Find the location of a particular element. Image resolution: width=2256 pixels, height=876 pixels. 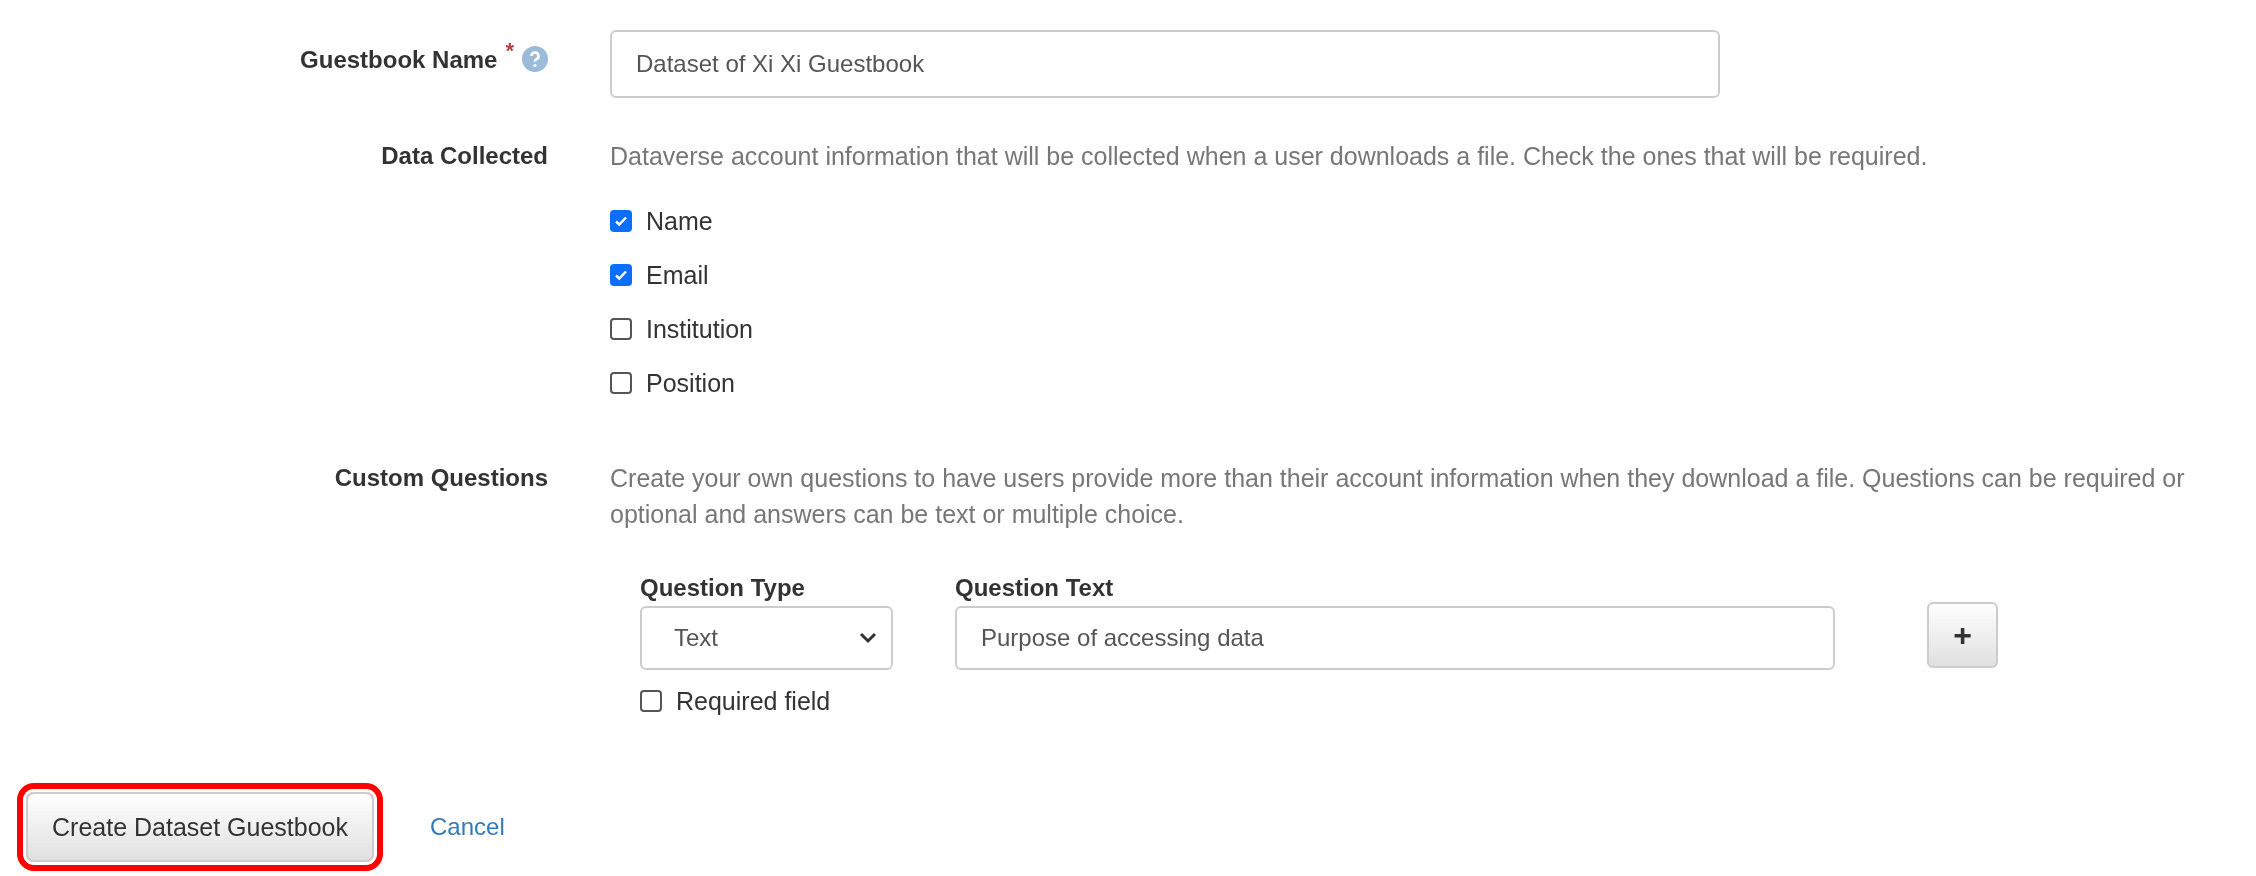

guestbook-name-field: Dataset of Xi Xi Guestbook is located at coordinates (1165, 64).